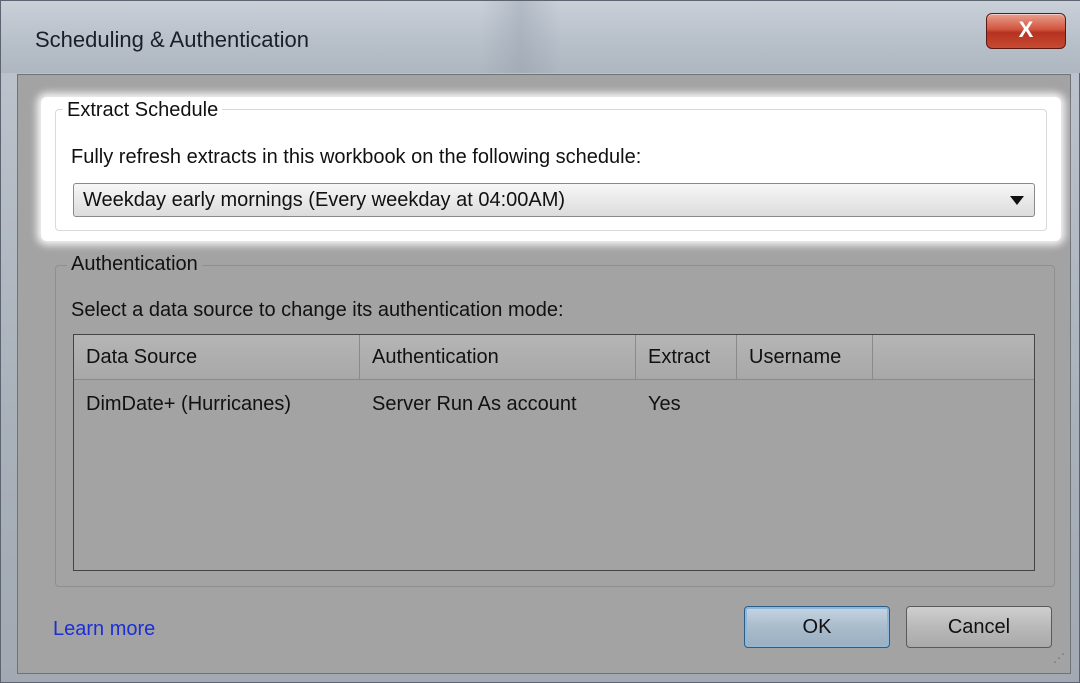  Describe the element at coordinates (143, 110) in the screenshot. I see `extract-schedule-title: Extract Schedule` at that location.